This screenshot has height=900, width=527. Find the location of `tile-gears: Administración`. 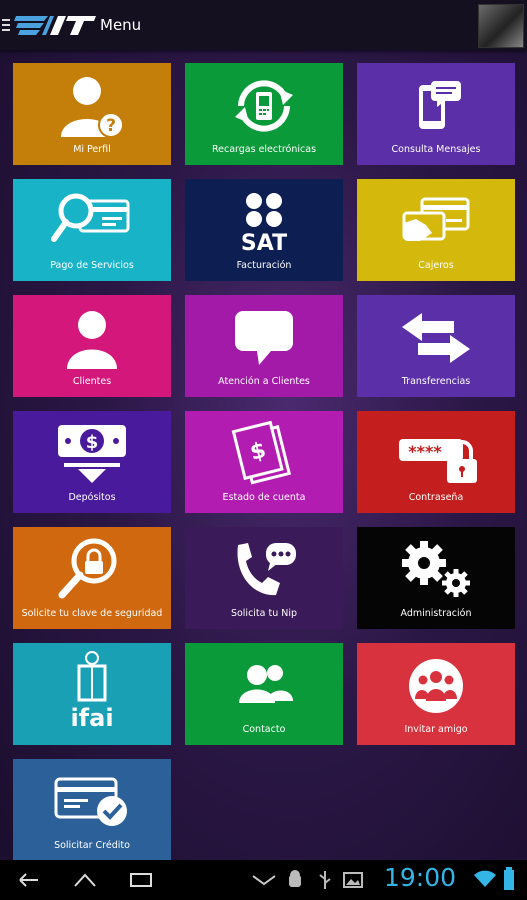

tile-gears: Administración is located at coordinates (436, 578).